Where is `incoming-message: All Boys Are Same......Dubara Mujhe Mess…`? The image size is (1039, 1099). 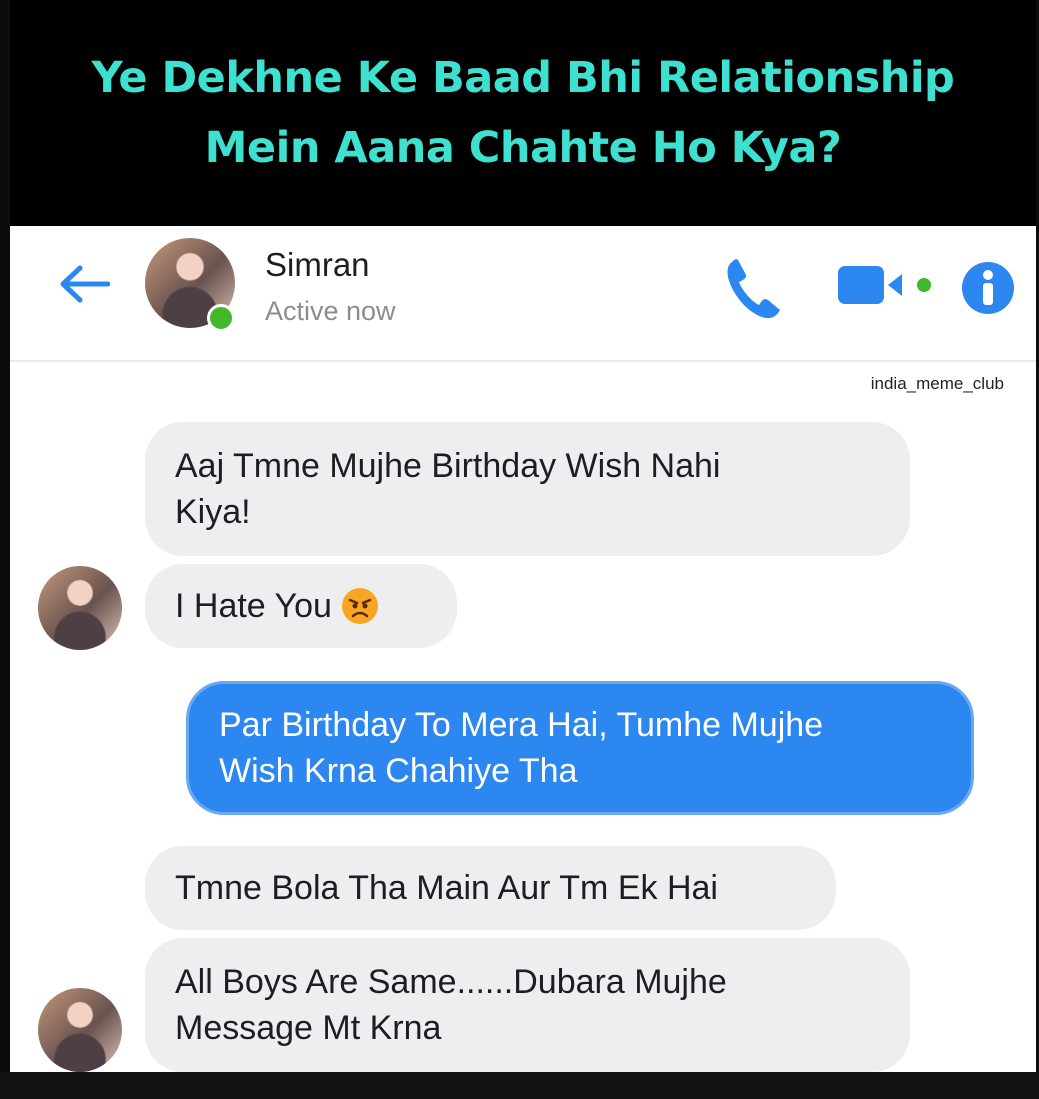 incoming-message: All Boys Are Same......Dubara Mujhe Mess… is located at coordinates (527, 1005).